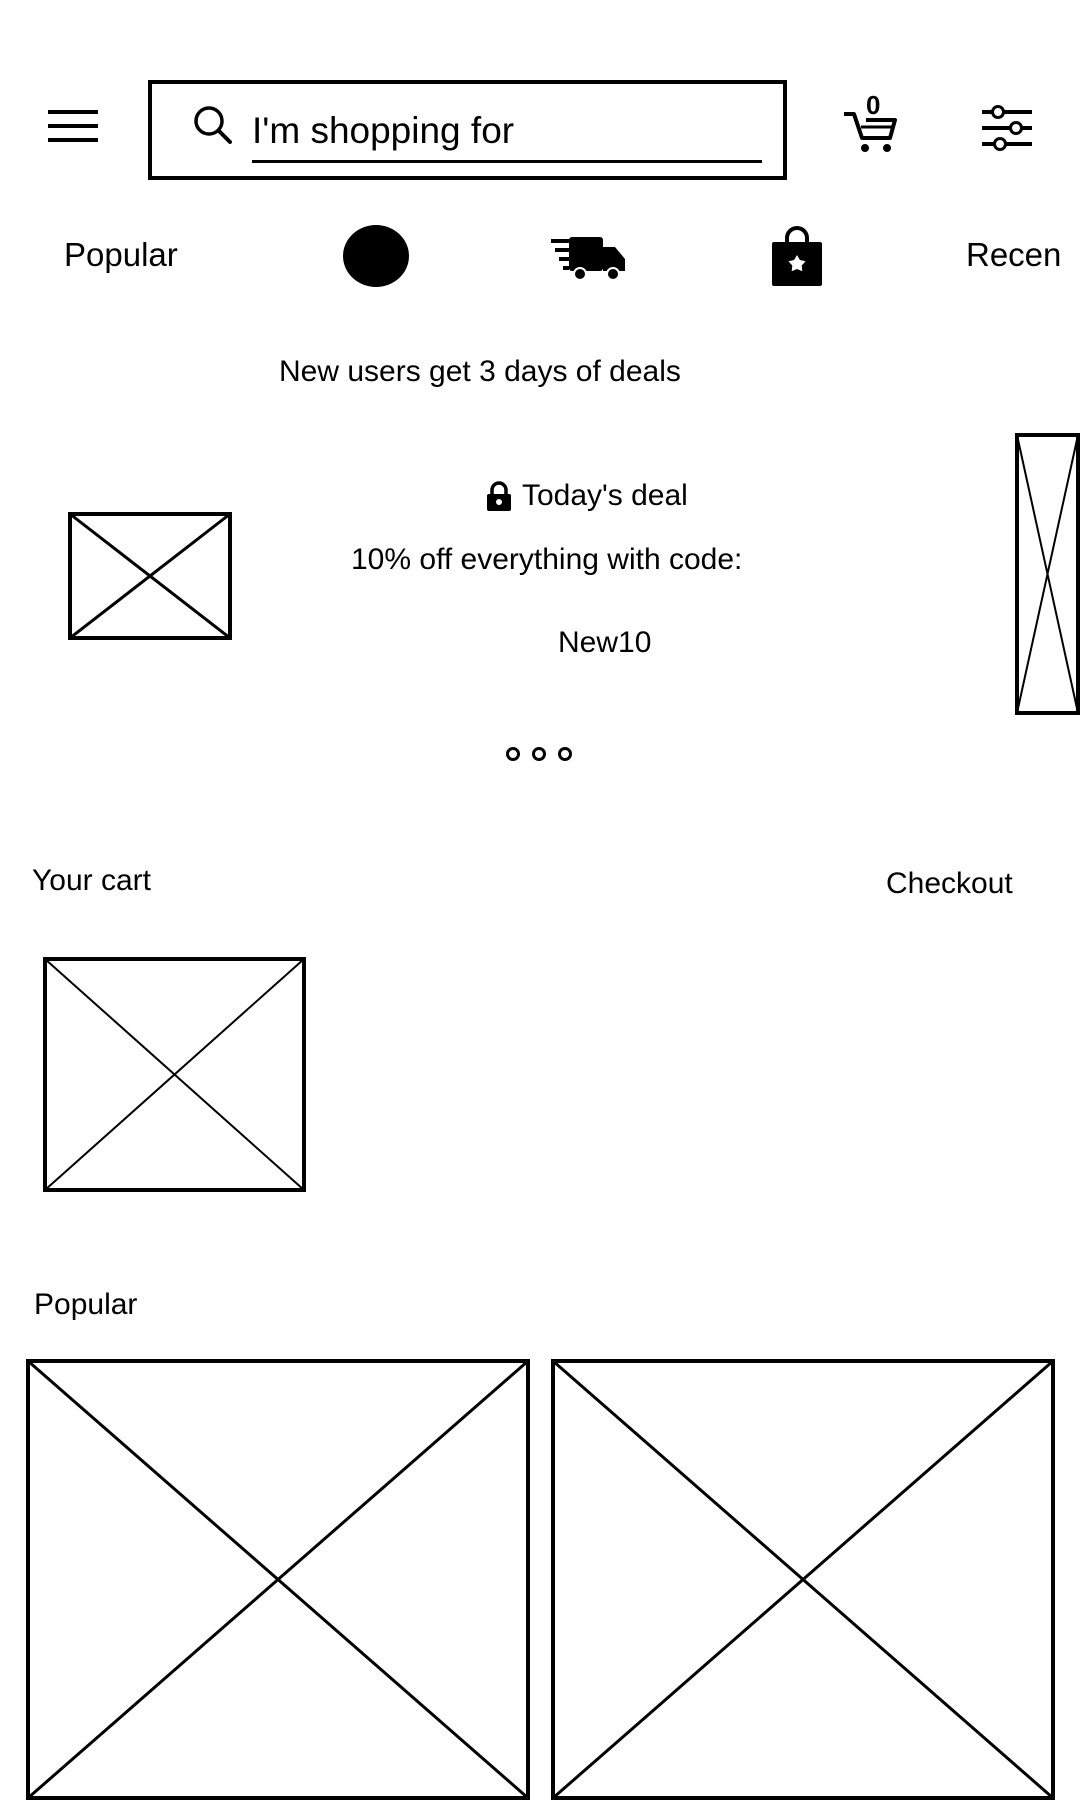  I want to click on menu-icon, so click(73, 126).